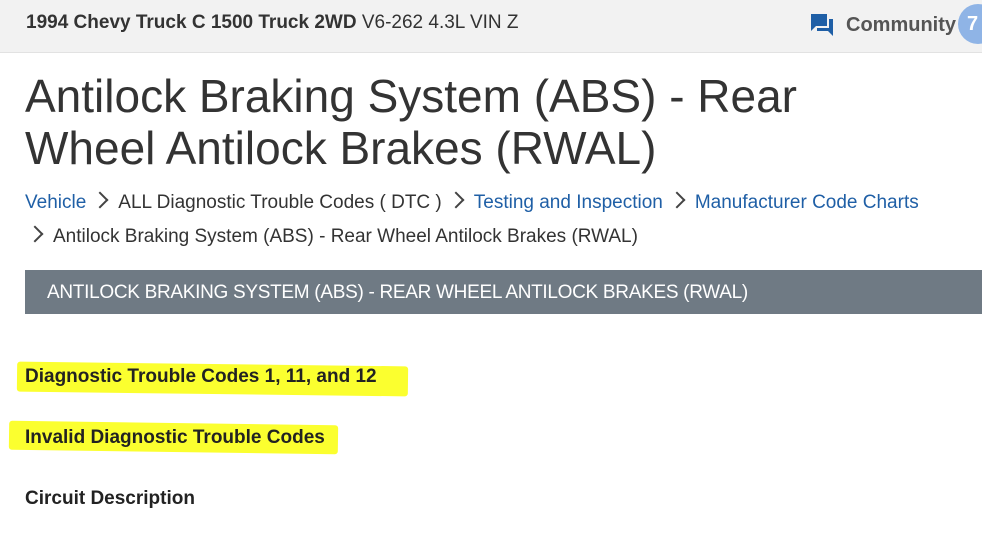 Image resolution: width=982 pixels, height=533 pixels. I want to click on vehicle-name: 1994 Chevy Truck C 1500 Truck 2WD, so click(191, 22).